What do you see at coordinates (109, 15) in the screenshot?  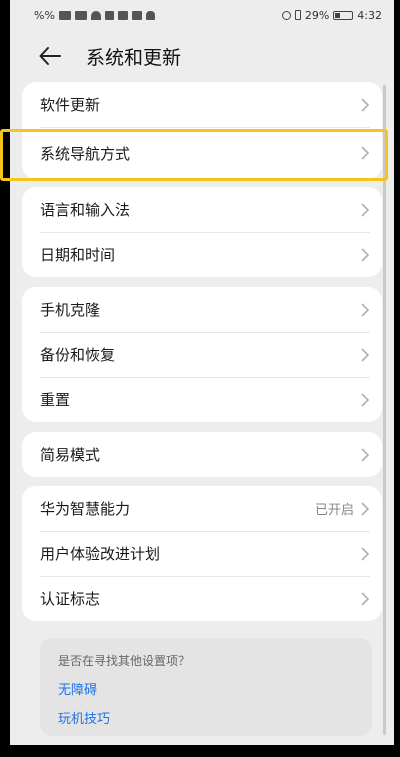 I see `notification-icon` at bounding box center [109, 15].